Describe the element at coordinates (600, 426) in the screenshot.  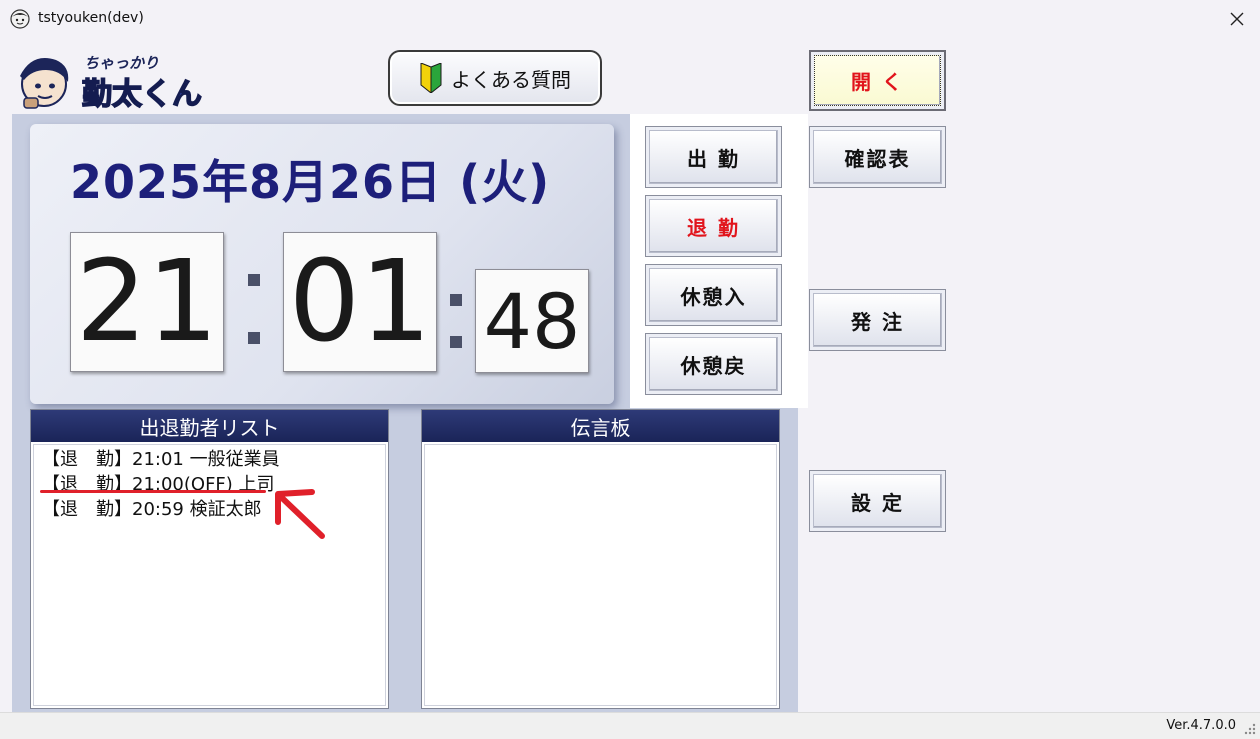
I see `message-board-title: 伝言板` at that location.